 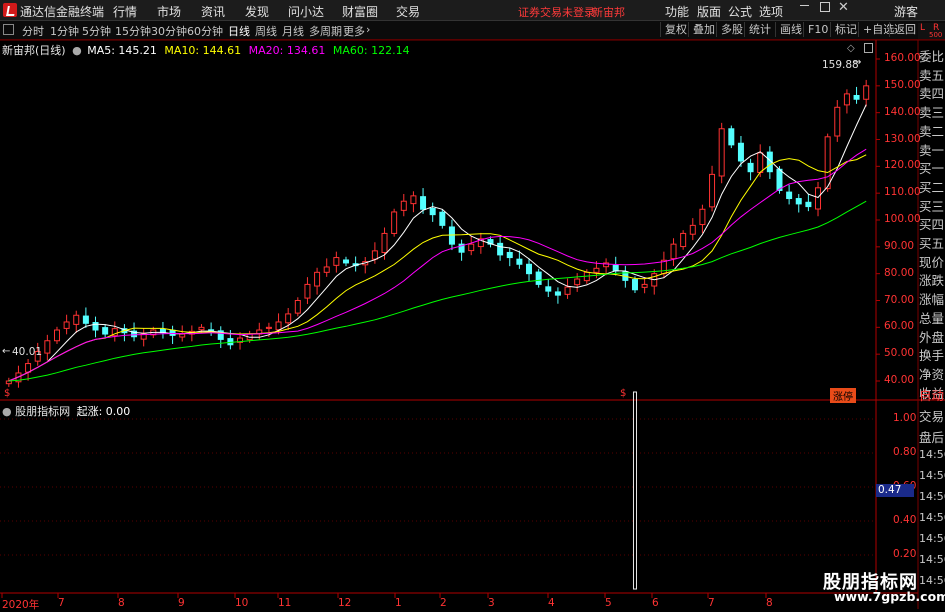 I want to click on indicator-legend: ● 股朋指标网 起涨: 0.00, so click(x=66, y=411).